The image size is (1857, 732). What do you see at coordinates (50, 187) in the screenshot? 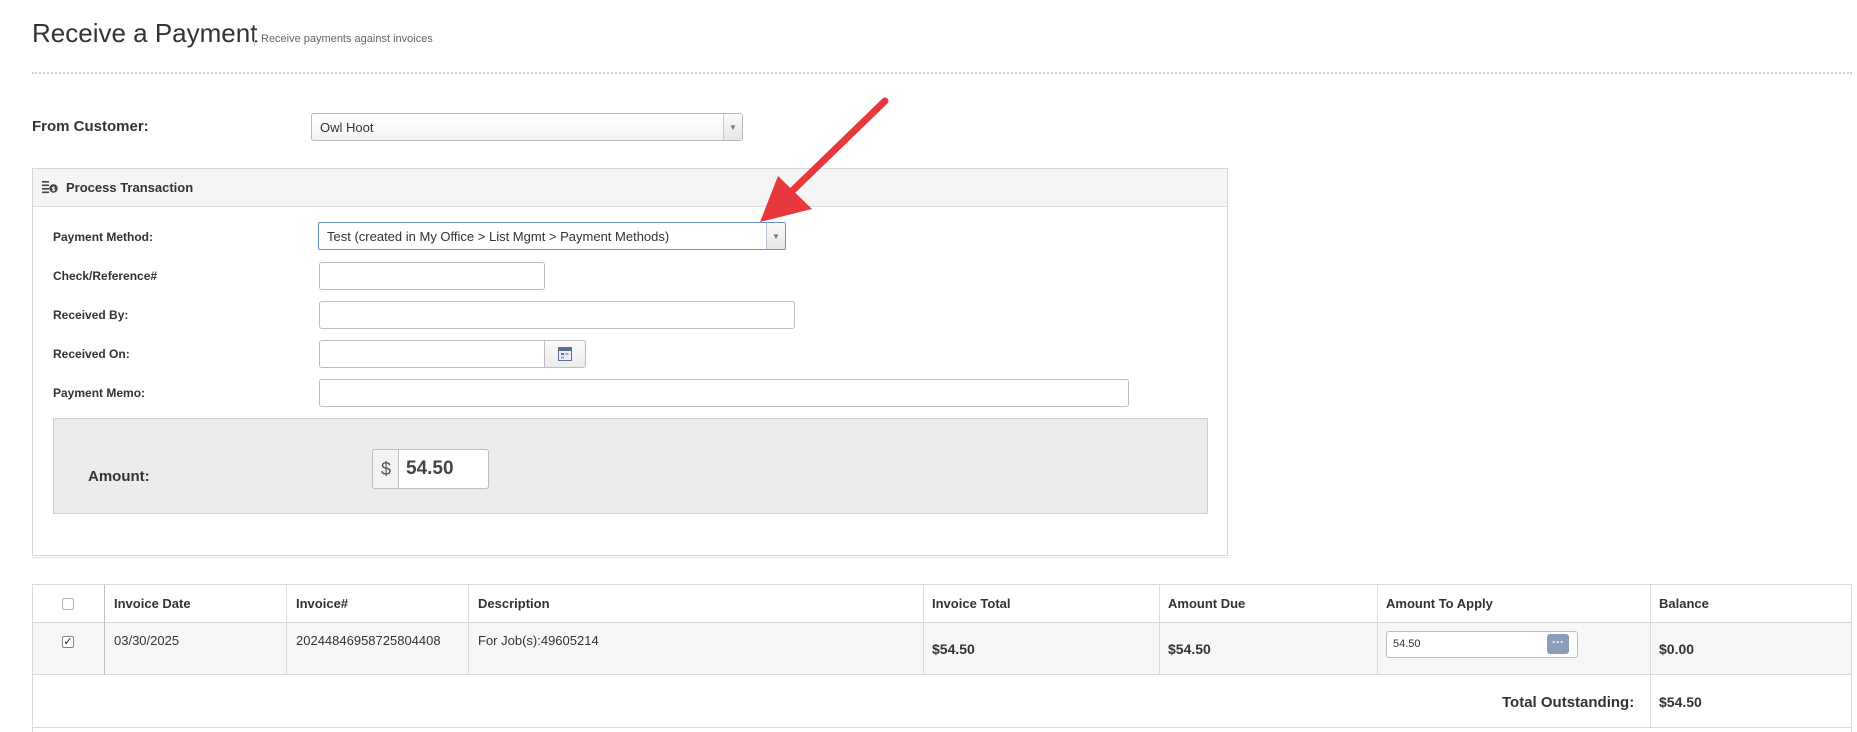
I see `coins-icon: $` at bounding box center [50, 187].